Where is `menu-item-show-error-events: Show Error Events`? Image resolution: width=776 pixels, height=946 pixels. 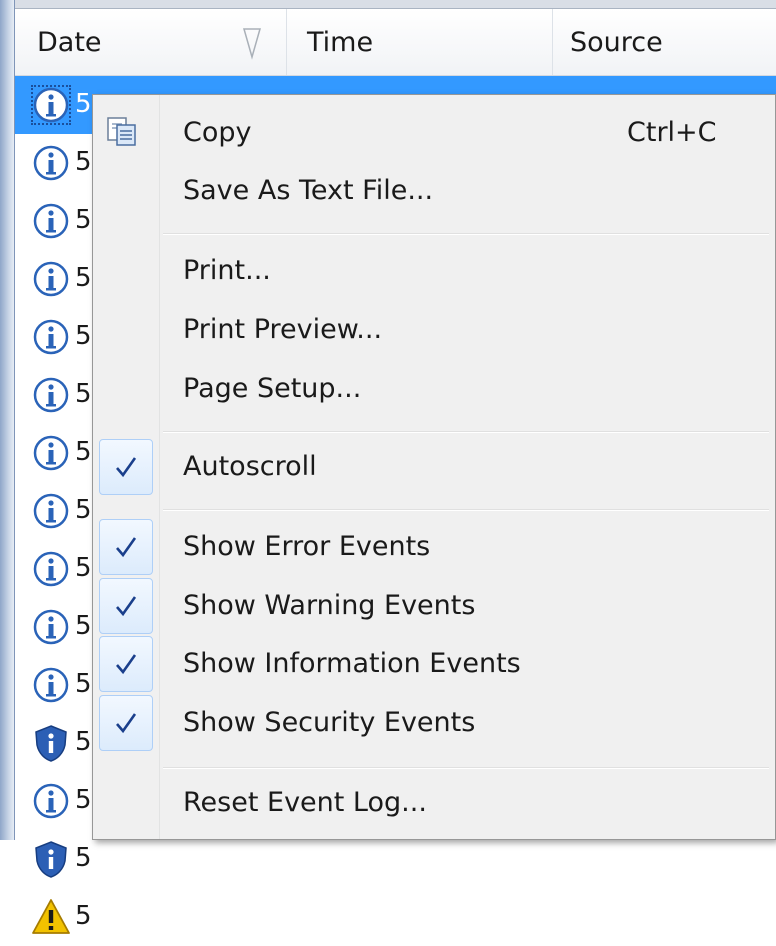
menu-item-show-error-events: Show Error Events is located at coordinates (434, 547).